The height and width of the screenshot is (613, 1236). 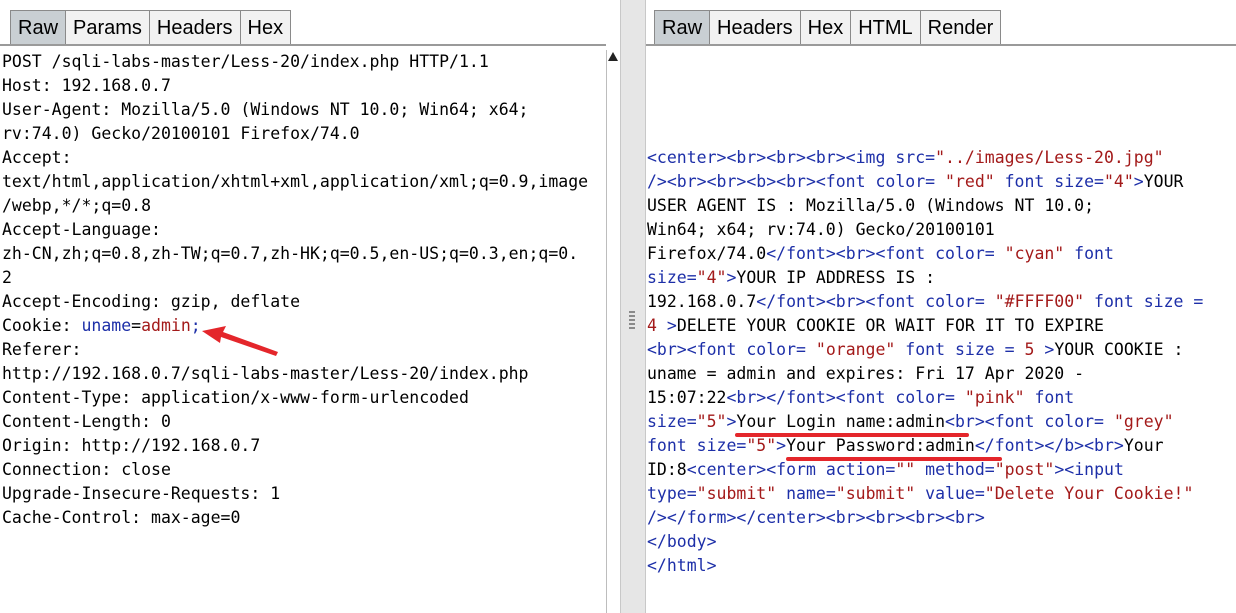 What do you see at coordinates (925, 566) in the screenshot?
I see `response-line: </html>` at bounding box center [925, 566].